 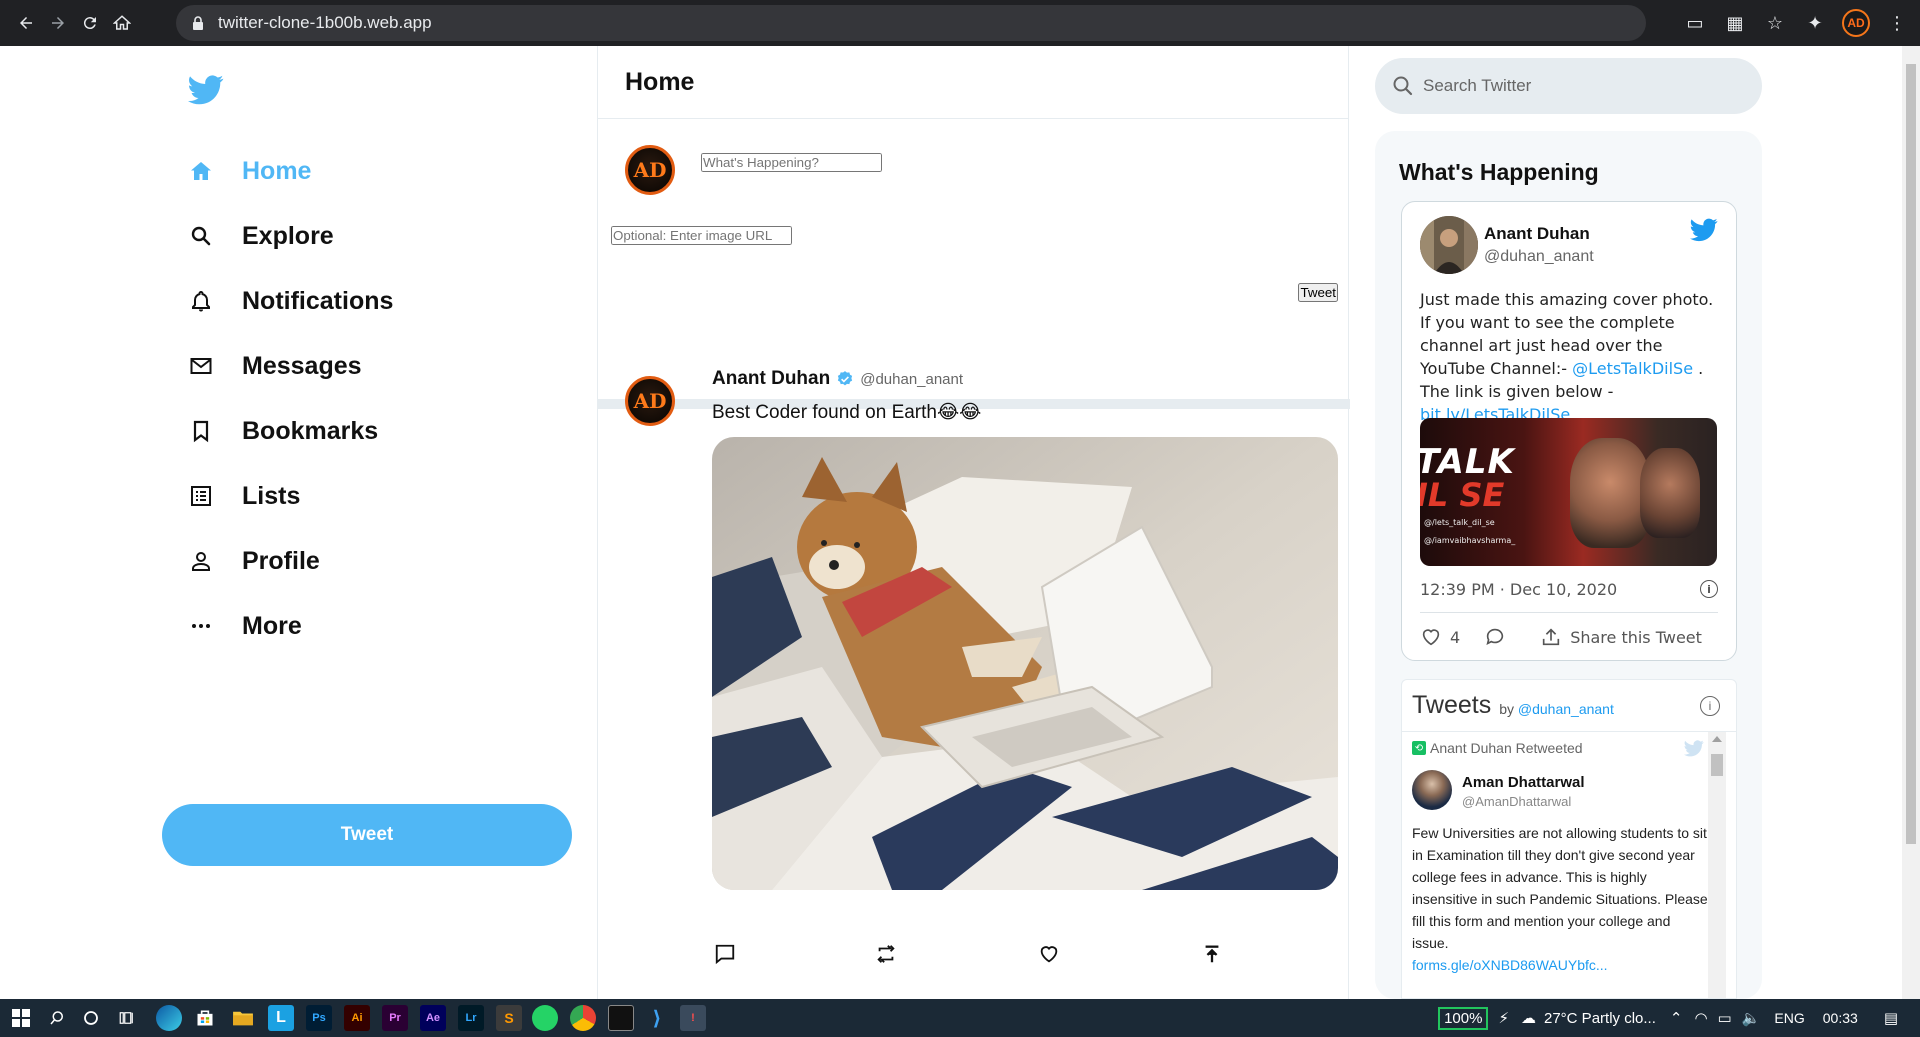 I want to click on embed-timestamp: 12:39 PM · Dec 10, 2020, so click(x=1518, y=589).